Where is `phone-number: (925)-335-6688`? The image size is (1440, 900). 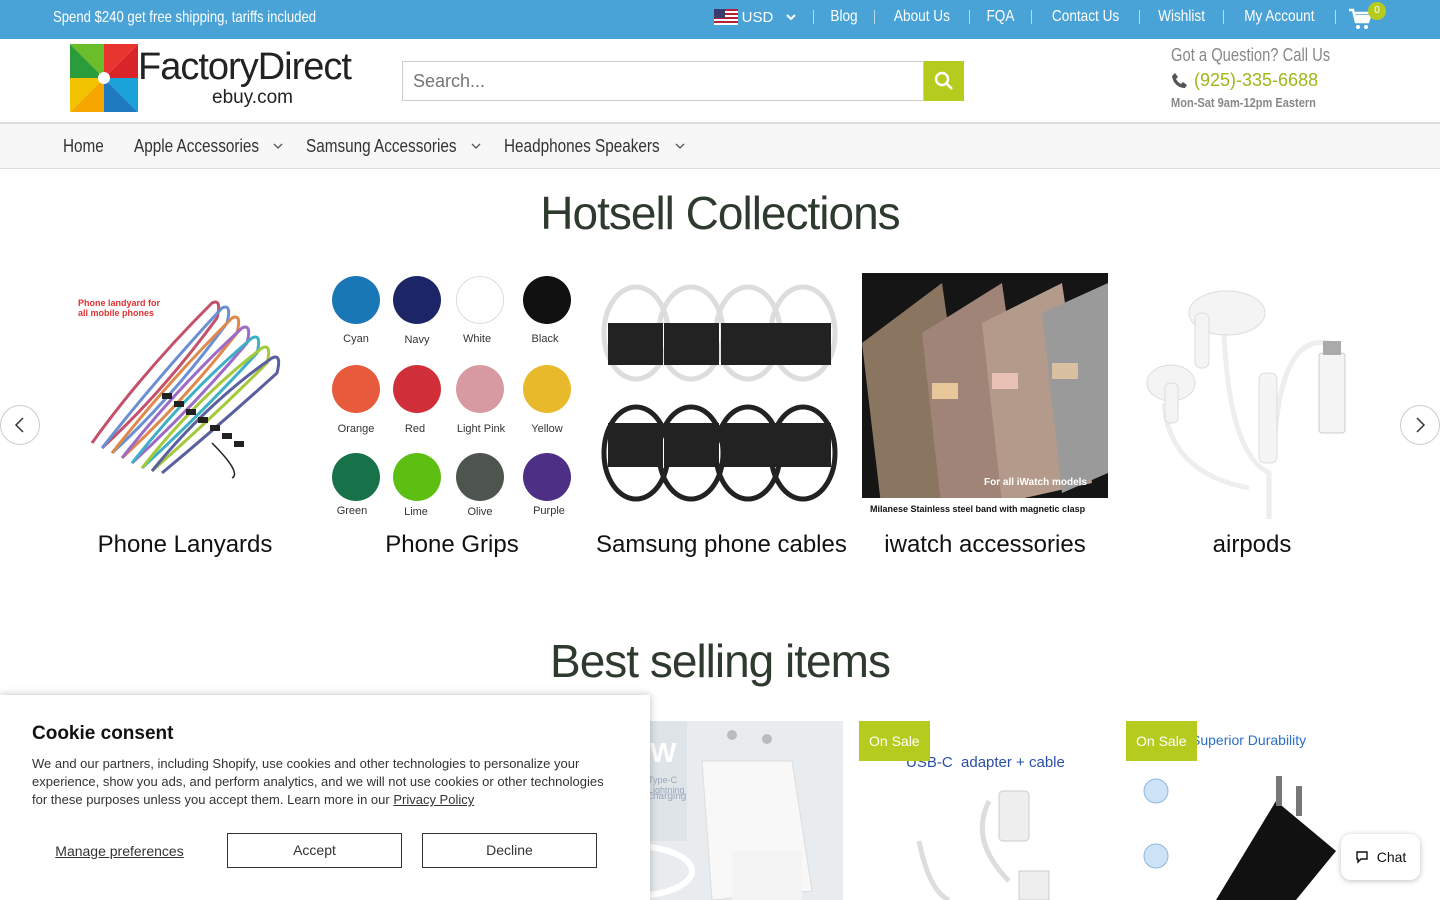 phone-number: (925)-335-6688 is located at coordinates (1256, 80).